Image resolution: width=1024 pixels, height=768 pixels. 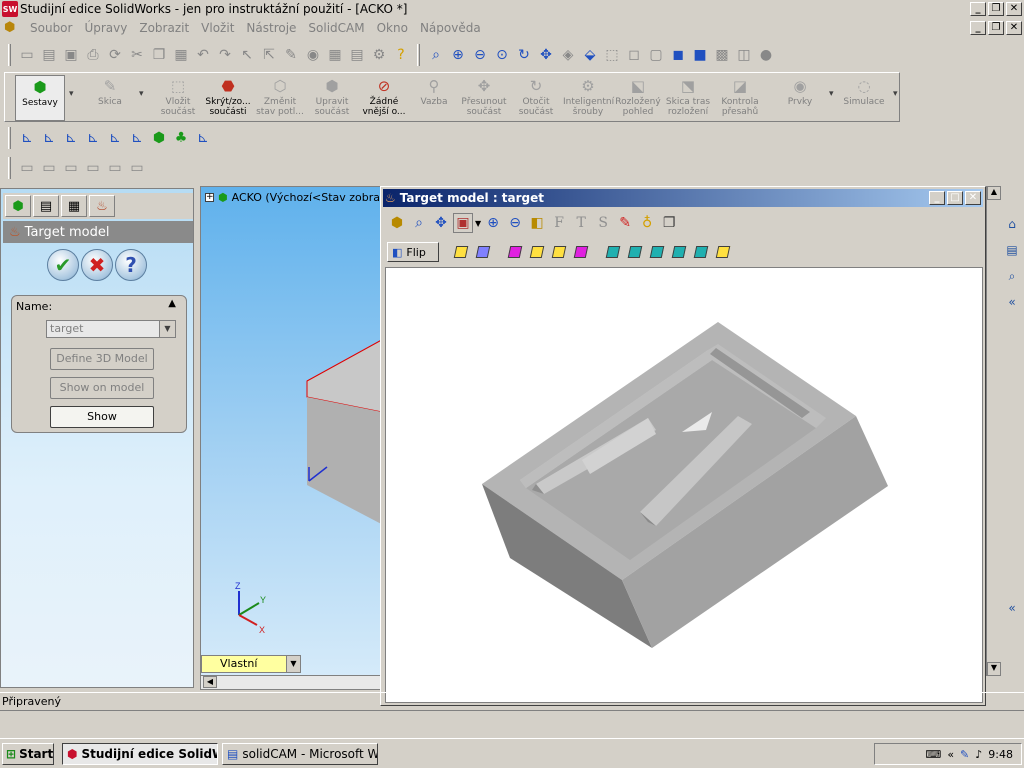 What do you see at coordinates (49, 138) in the screenshot?
I see `axis-zx-icon: ⊾` at bounding box center [49, 138].